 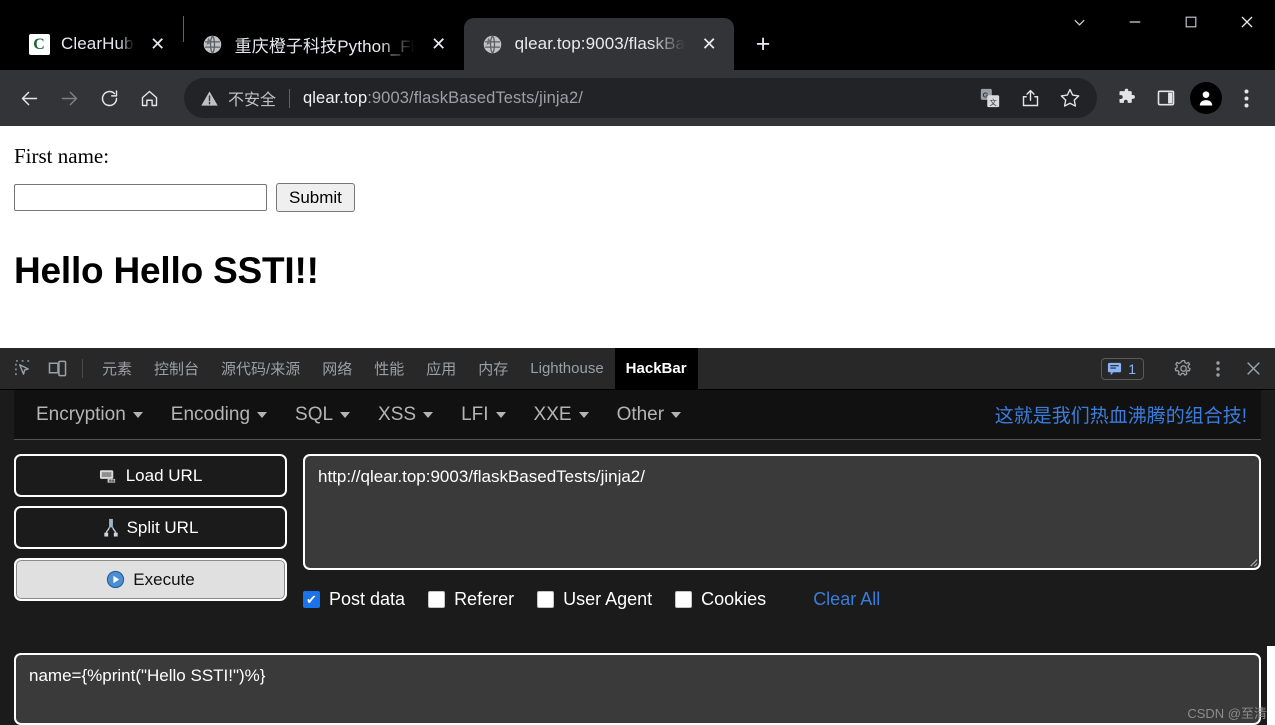 What do you see at coordinates (990, 98) in the screenshot?
I see `translate-icon: G 文` at bounding box center [990, 98].